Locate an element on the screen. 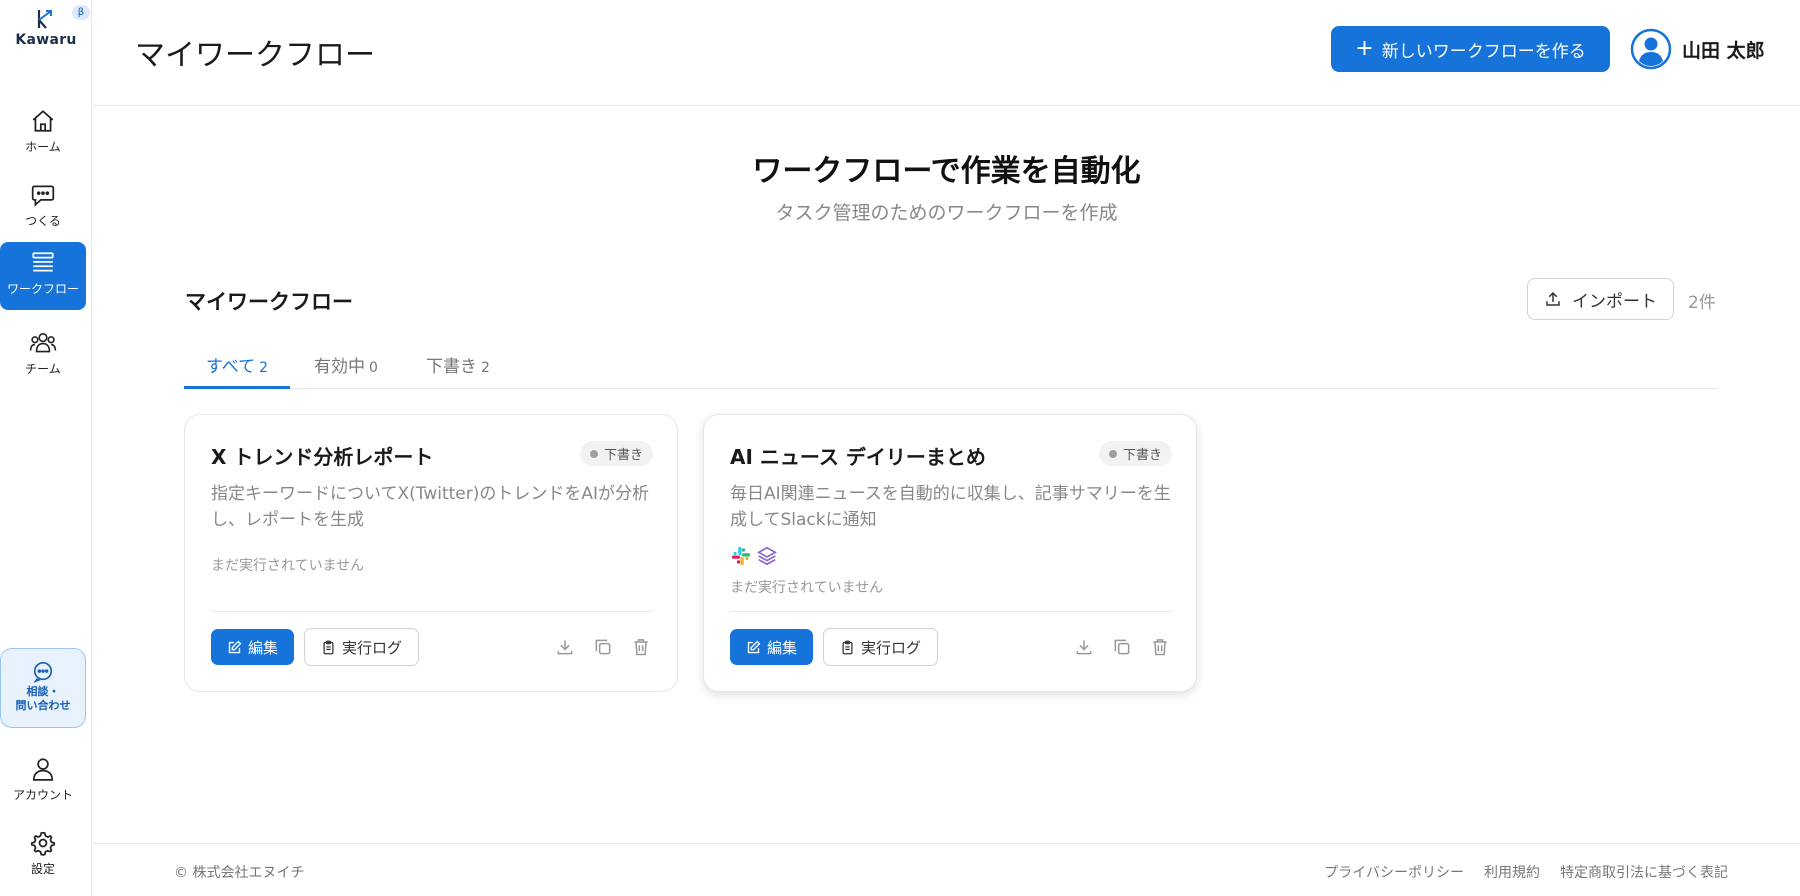  layers-icon is located at coordinates (767, 556).